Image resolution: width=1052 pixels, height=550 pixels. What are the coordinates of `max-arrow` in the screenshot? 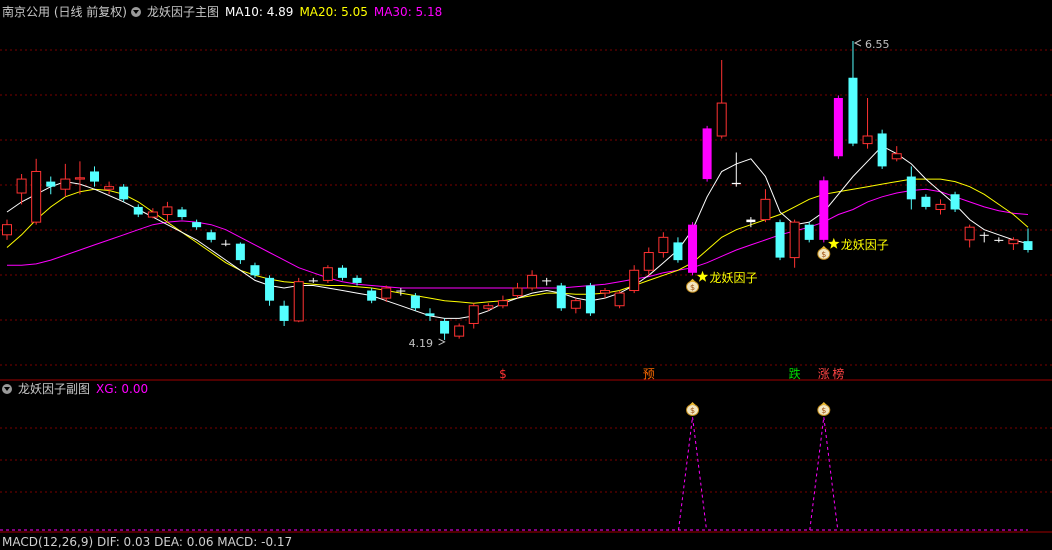 It's located at (857, 43).